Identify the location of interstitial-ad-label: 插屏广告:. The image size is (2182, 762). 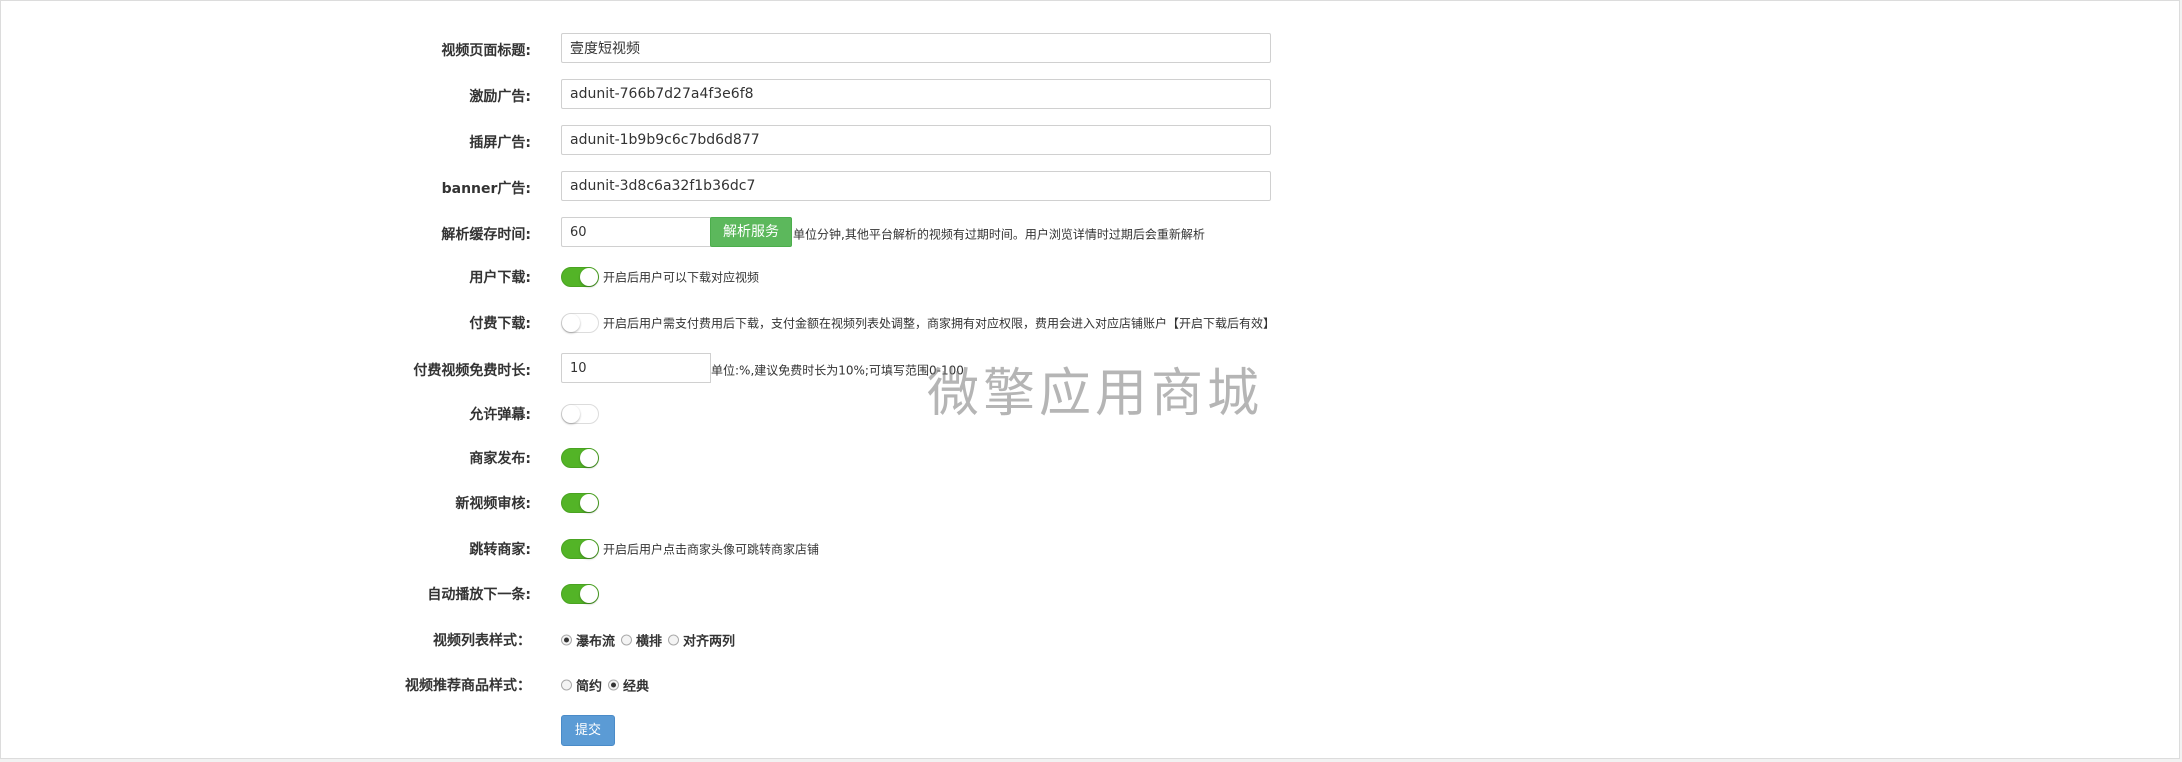
(500, 143).